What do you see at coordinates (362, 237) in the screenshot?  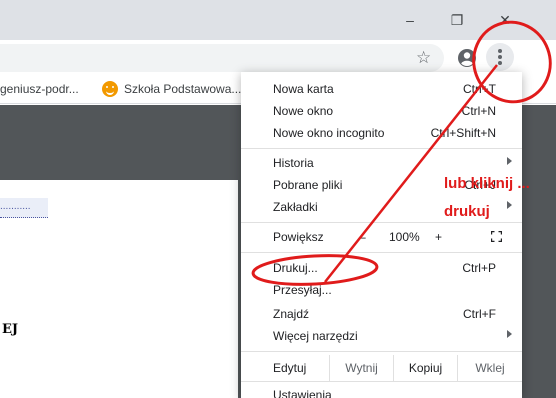 I see `zoom-out-button: –` at bounding box center [362, 237].